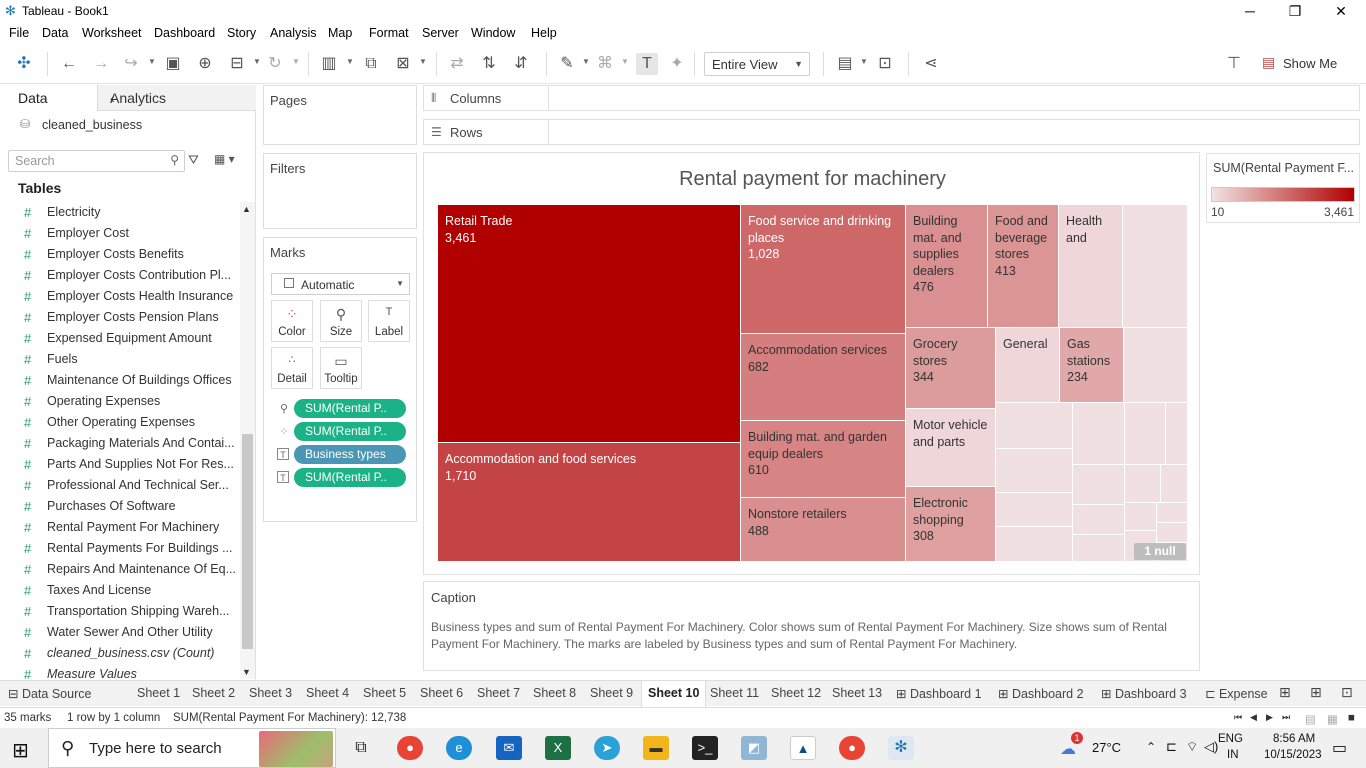 Image resolution: width=1366 pixels, height=768 pixels. I want to click on null-indicator: 1 null, so click(1160, 551).